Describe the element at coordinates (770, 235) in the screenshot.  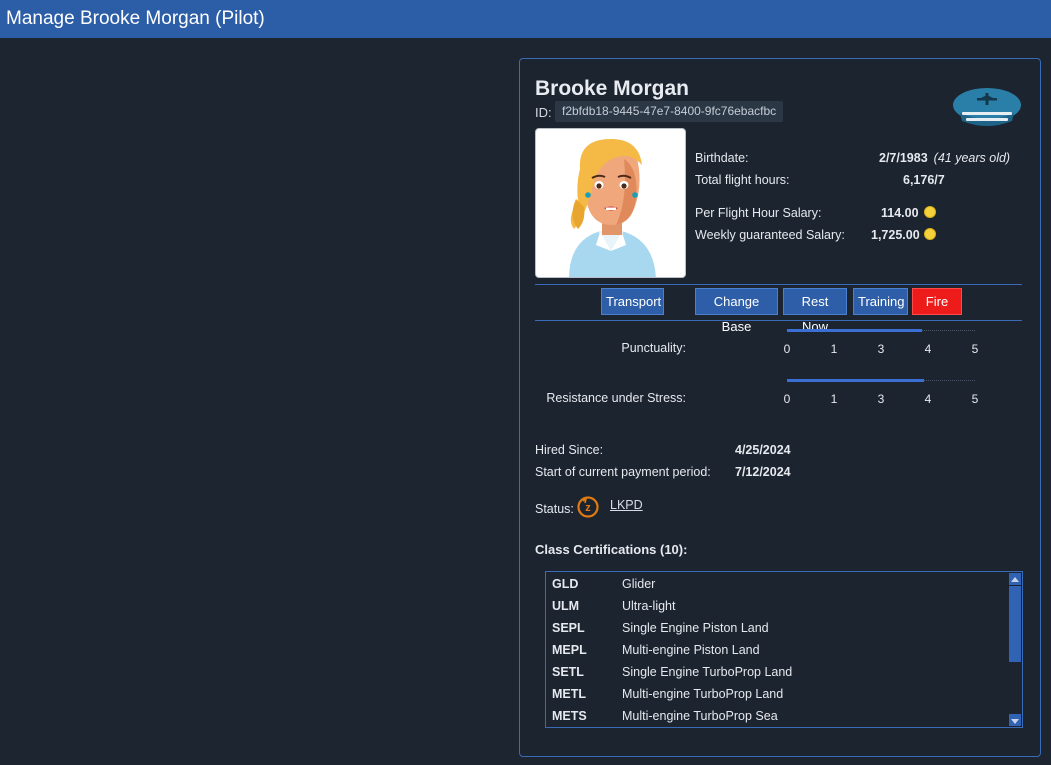
I see `weekly-salary-label: Weekly guaranteed Salary:` at that location.